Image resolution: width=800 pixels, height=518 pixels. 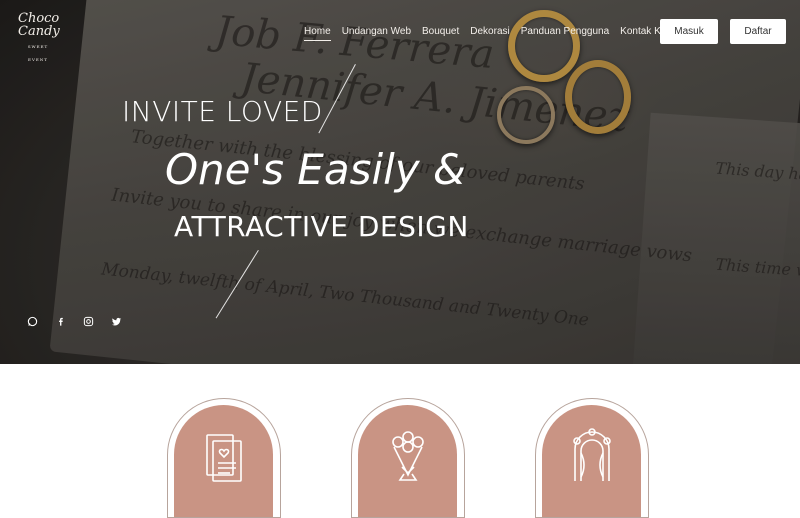 What do you see at coordinates (591, 454) in the screenshot?
I see `wedding-arch-icon` at bounding box center [591, 454].